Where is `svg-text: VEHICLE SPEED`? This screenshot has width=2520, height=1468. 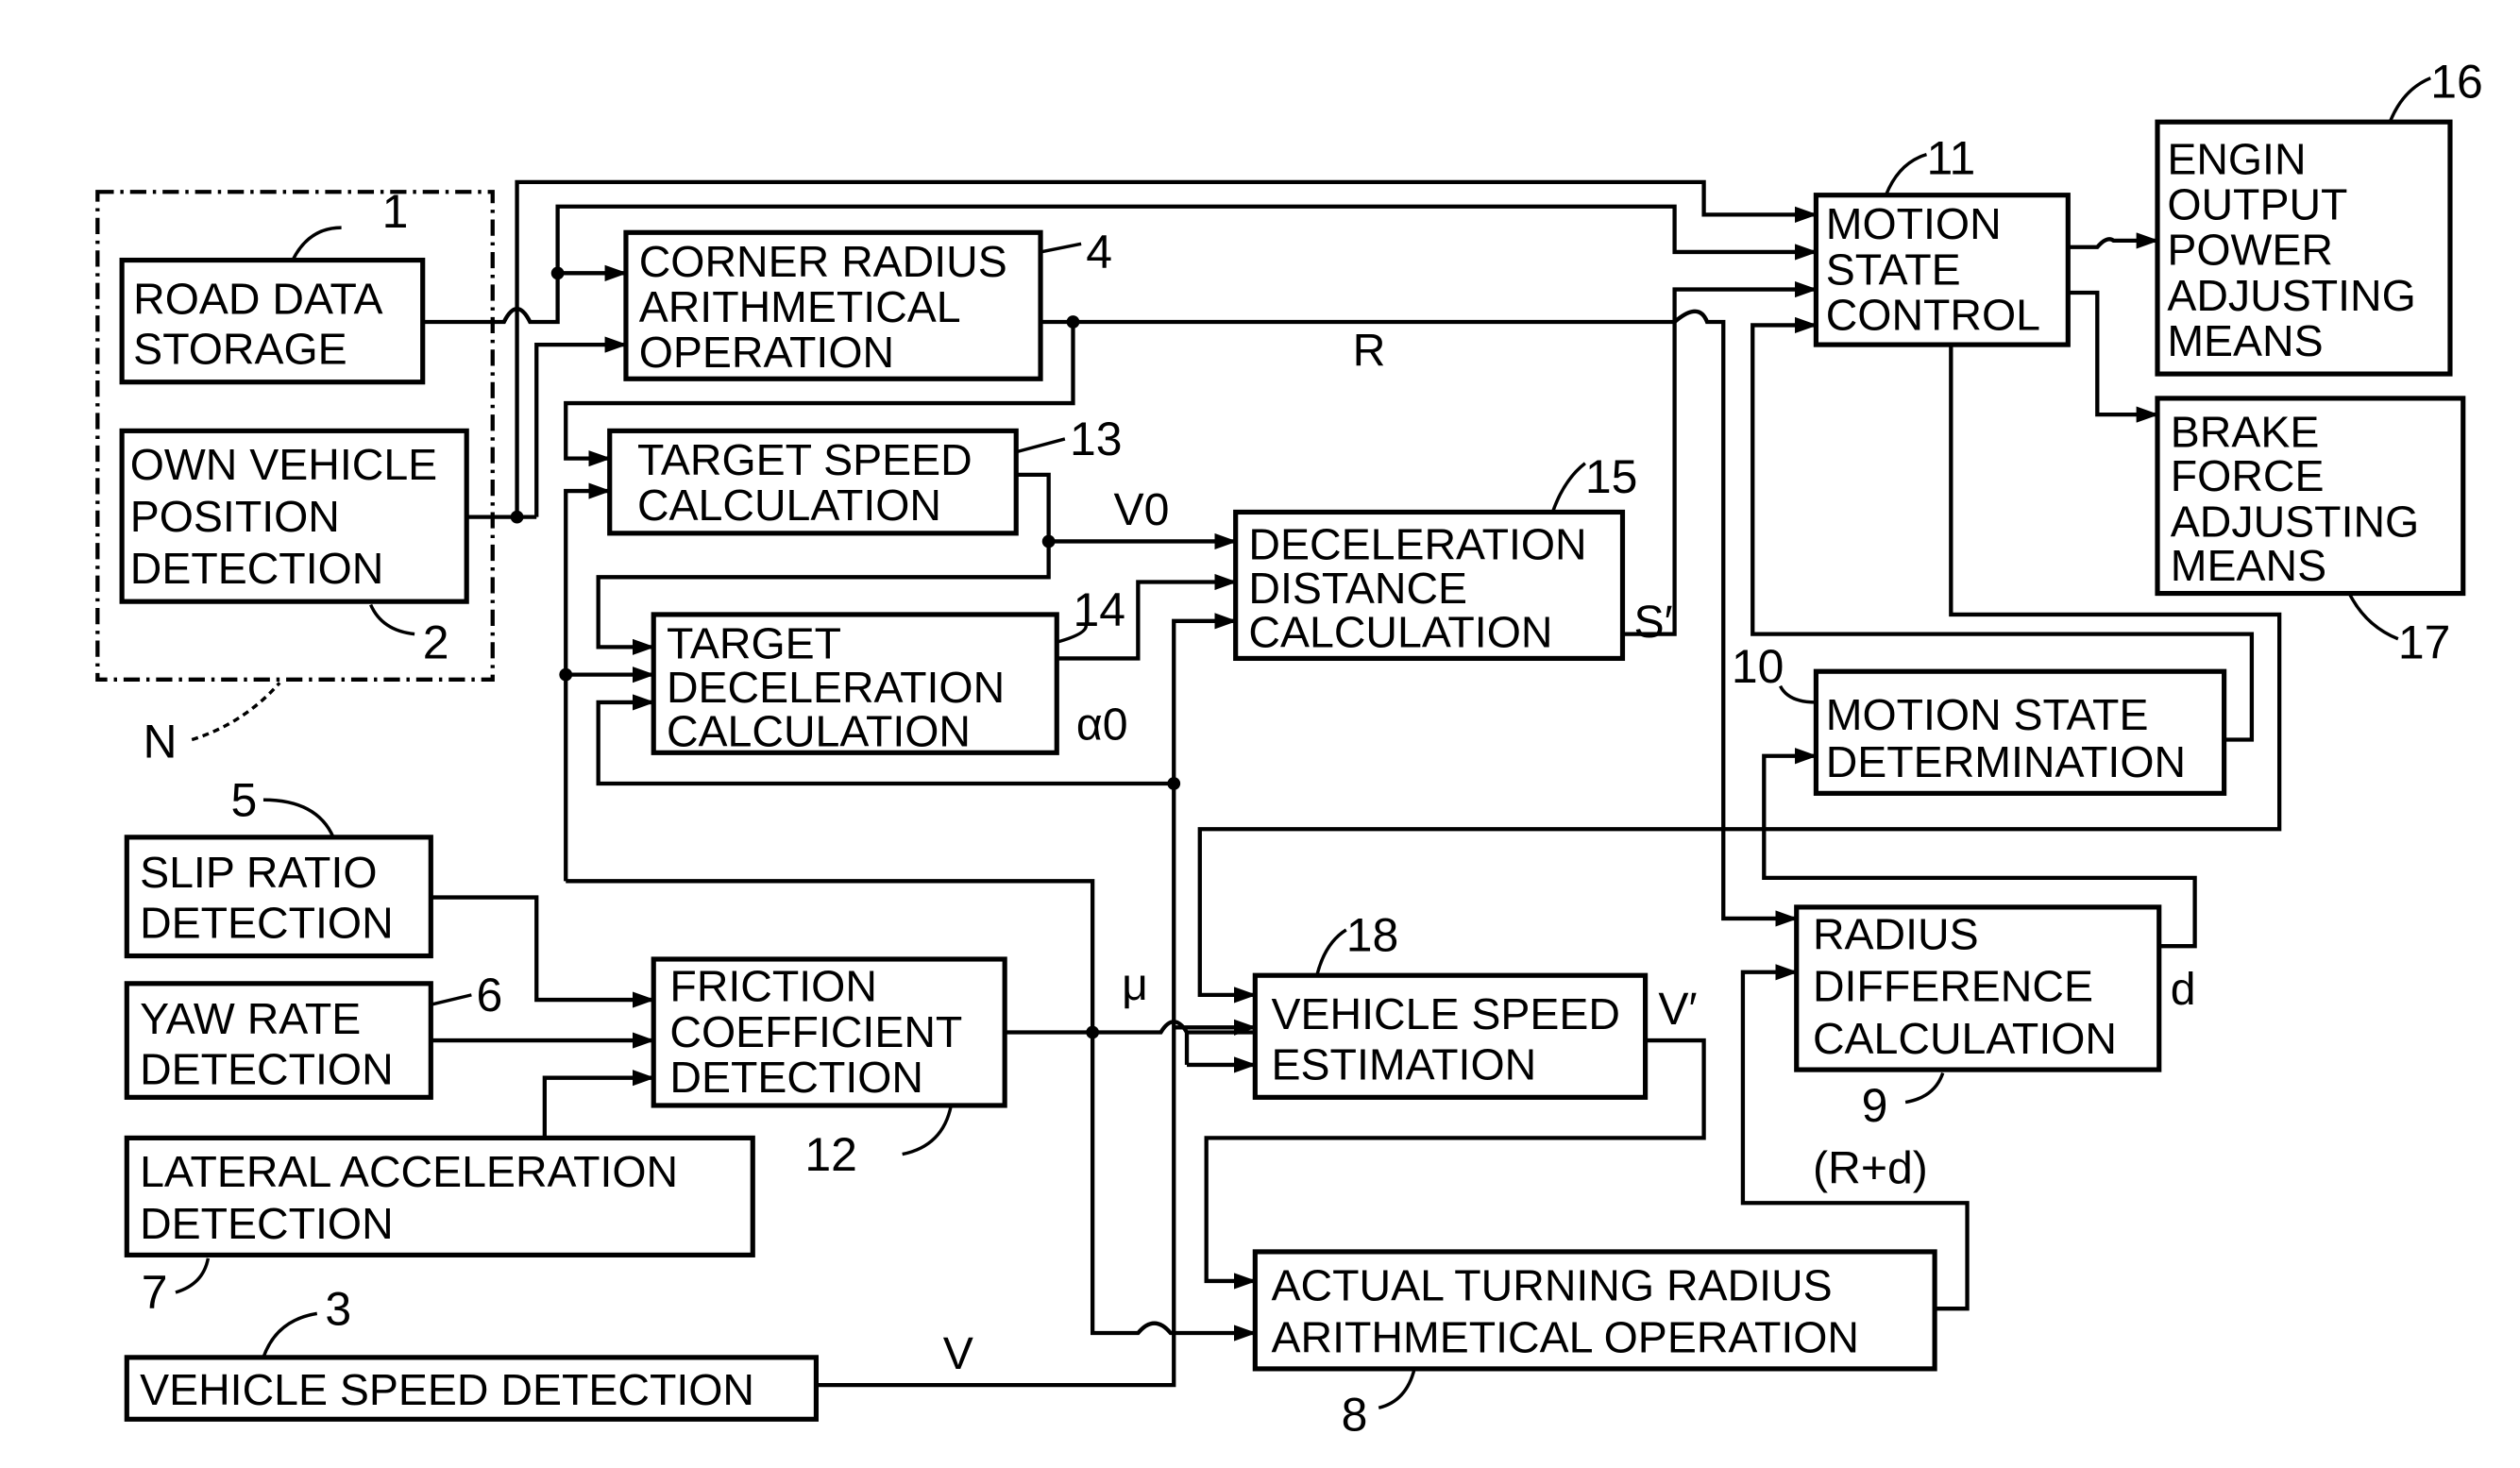 svg-text: VEHICLE SPEED is located at coordinates (1446, 1013).